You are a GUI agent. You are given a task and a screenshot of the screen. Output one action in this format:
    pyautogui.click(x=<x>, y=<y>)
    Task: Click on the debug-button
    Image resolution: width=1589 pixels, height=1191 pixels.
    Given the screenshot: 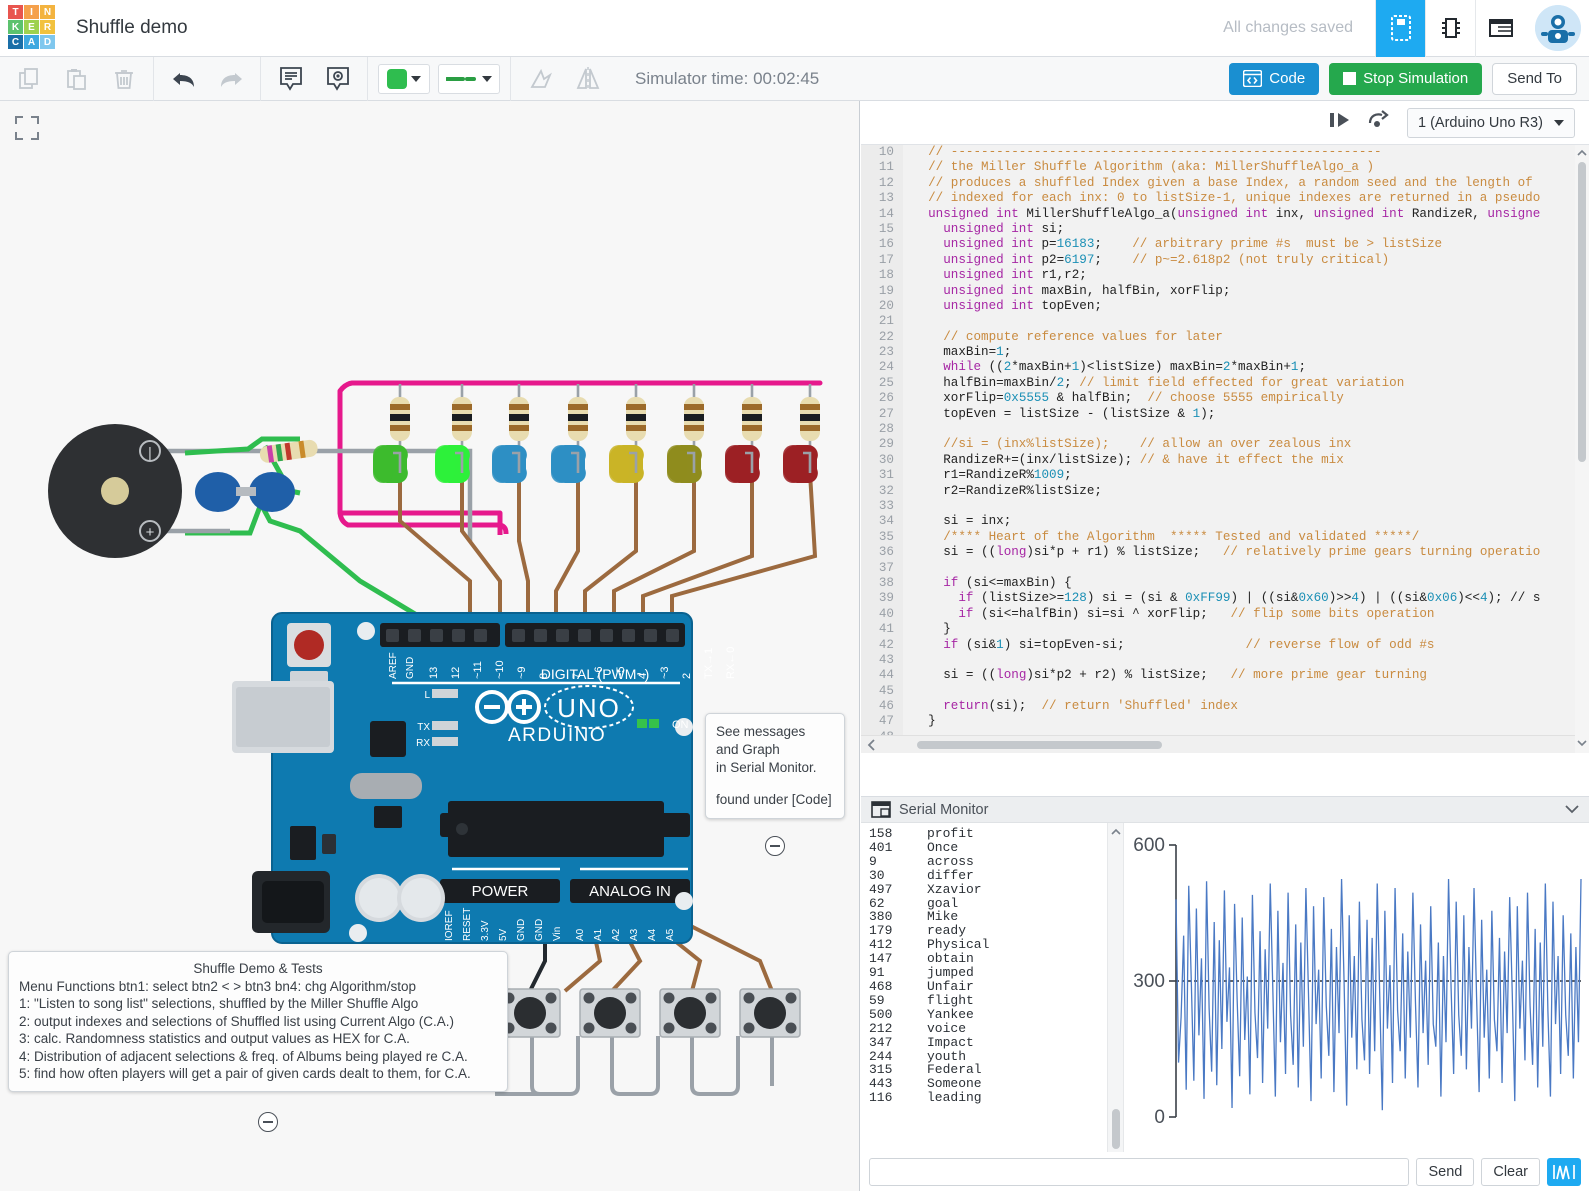 What is the action you would take?
    pyautogui.click(x=1380, y=122)
    